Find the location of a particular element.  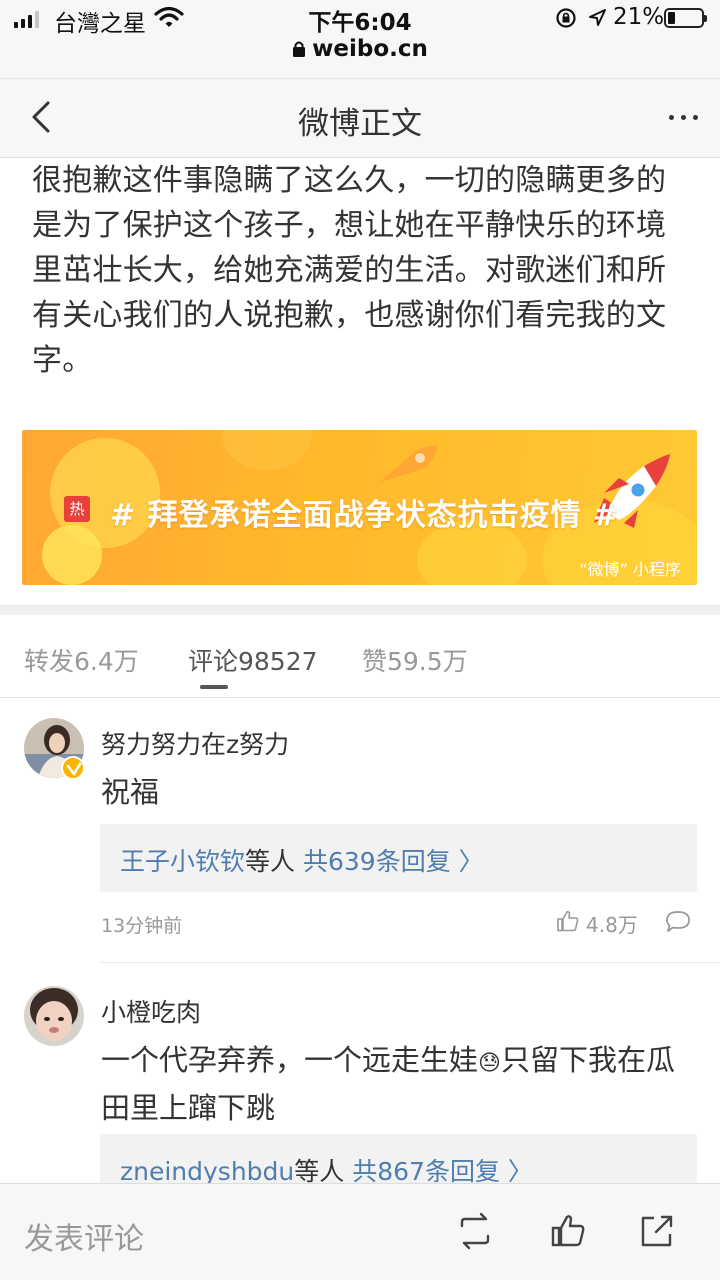

tab-likes: 赞59.5万 is located at coordinates (415, 660).